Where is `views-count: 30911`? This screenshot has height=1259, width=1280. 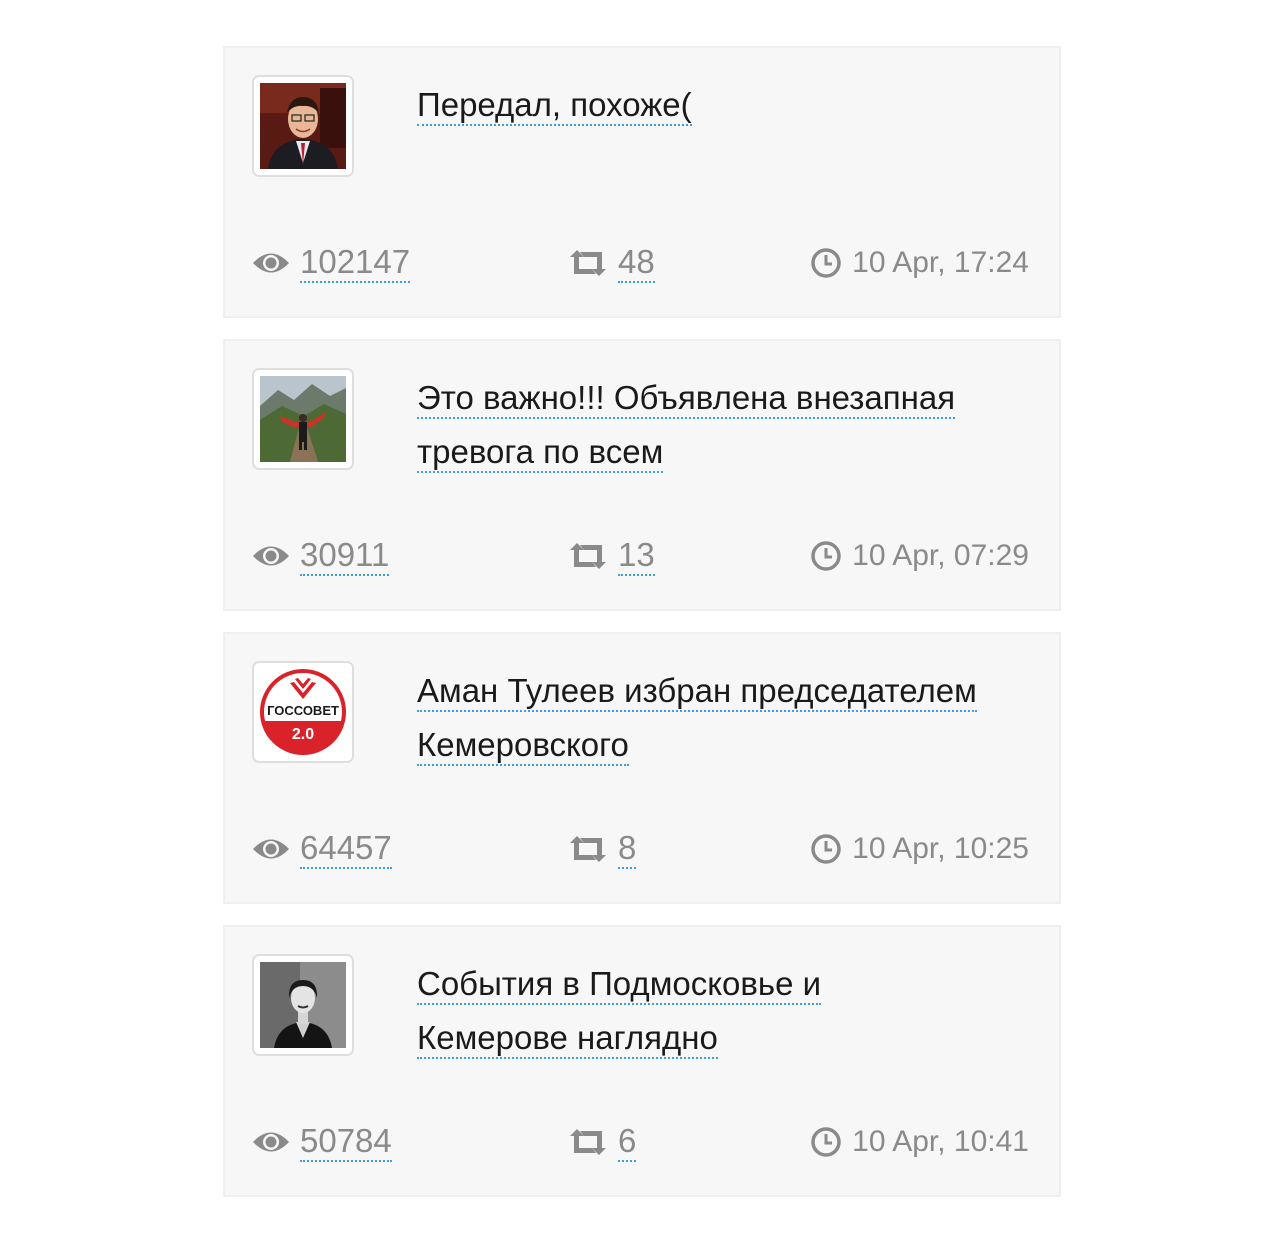 views-count: 30911 is located at coordinates (345, 556).